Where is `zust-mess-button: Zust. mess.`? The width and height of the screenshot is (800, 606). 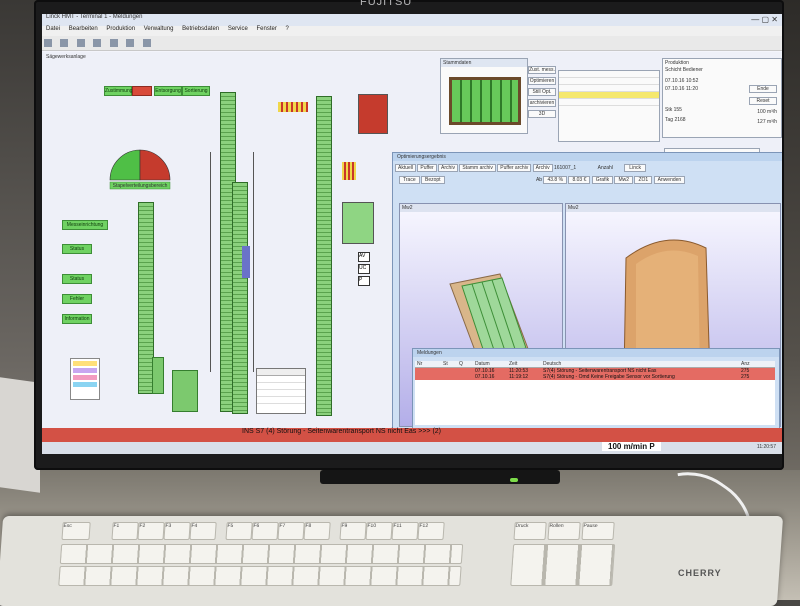
zust-mess-button: Zust. mess. is located at coordinates (542, 70).